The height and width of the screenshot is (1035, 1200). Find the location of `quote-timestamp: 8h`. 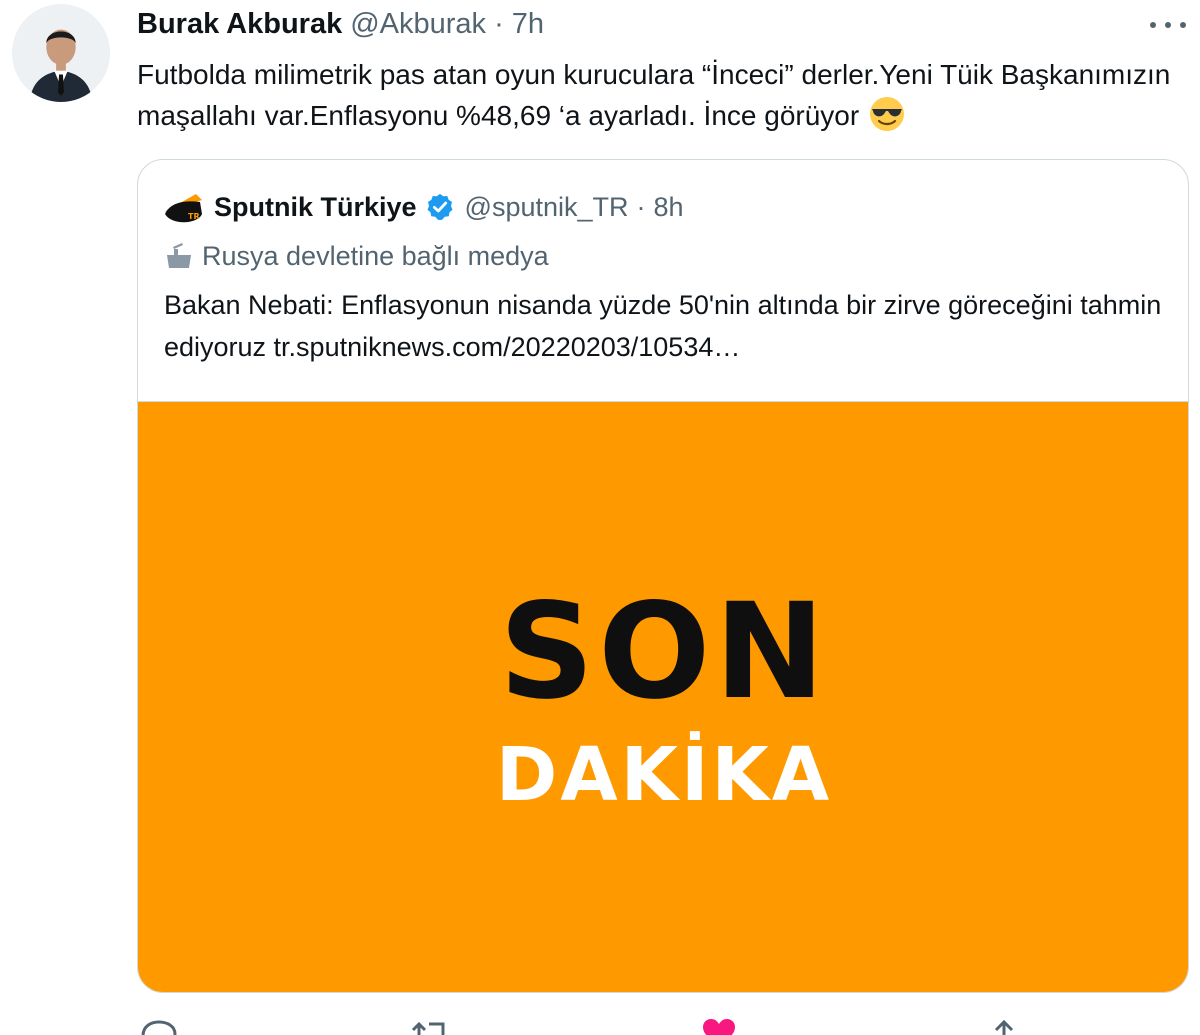

quote-timestamp: 8h is located at coordinates (669, 207).